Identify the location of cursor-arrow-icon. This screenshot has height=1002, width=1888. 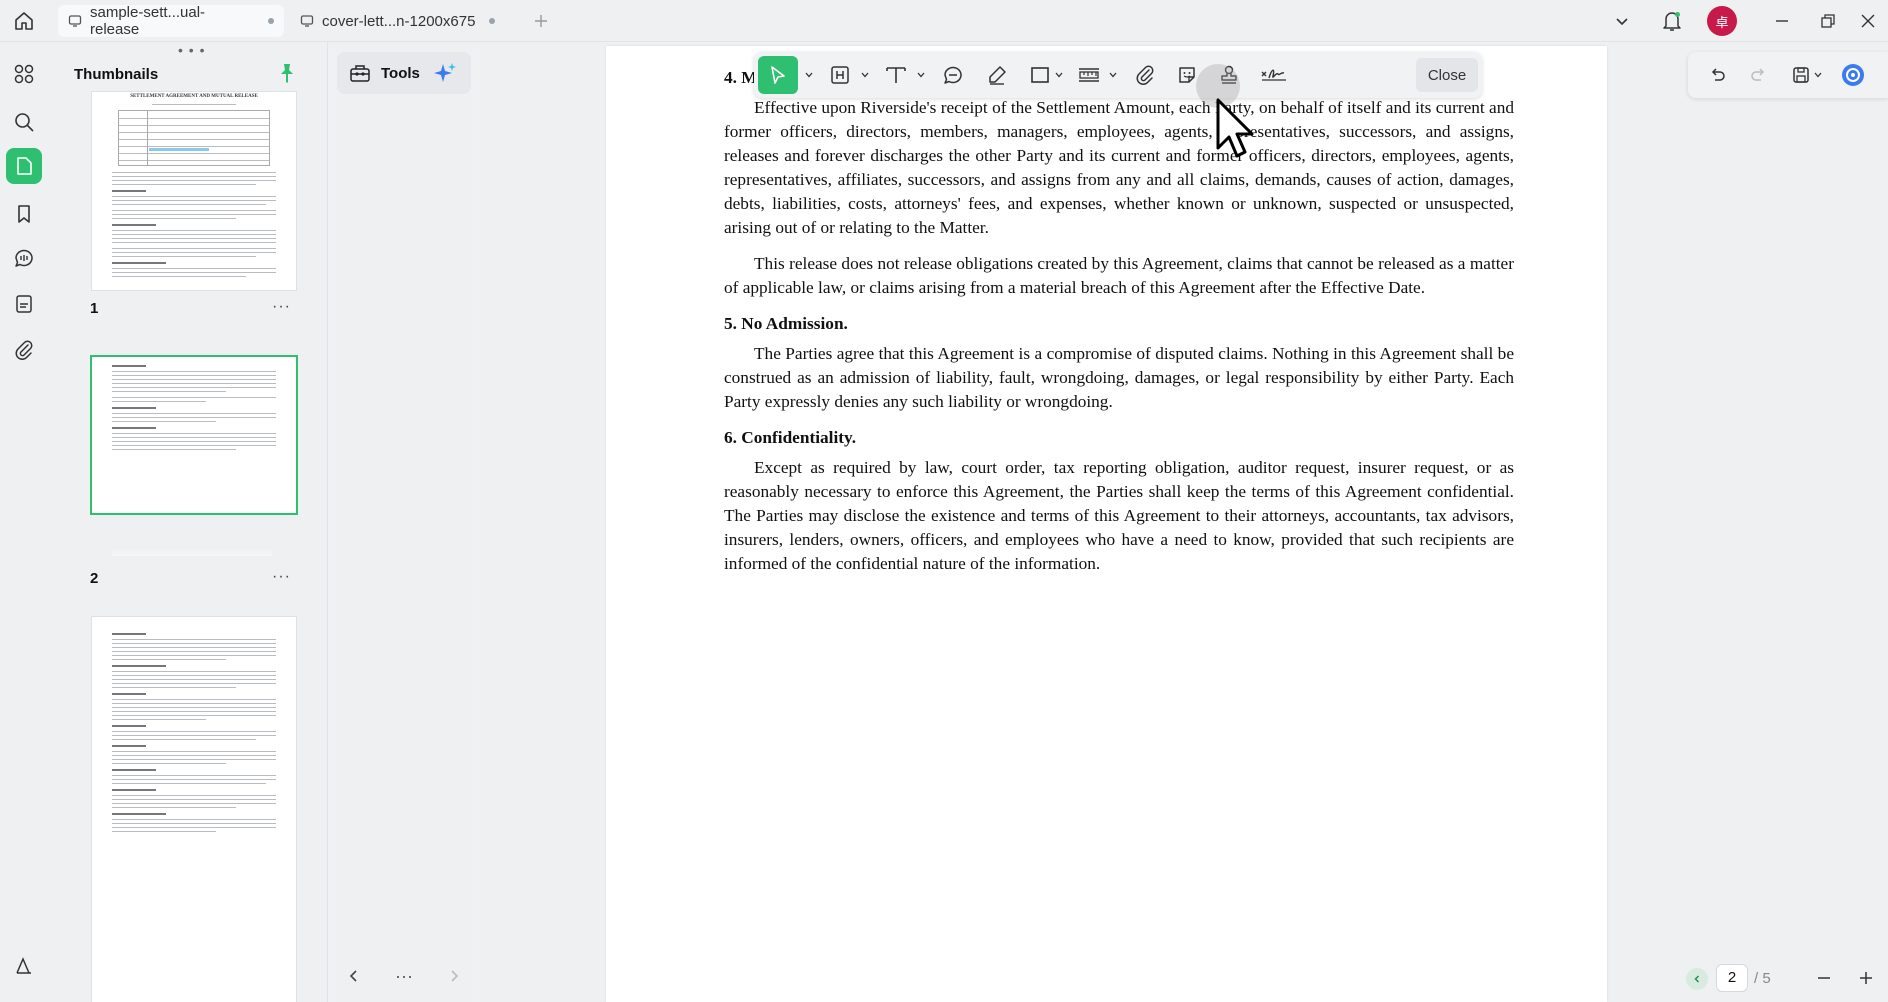
(778, 75).